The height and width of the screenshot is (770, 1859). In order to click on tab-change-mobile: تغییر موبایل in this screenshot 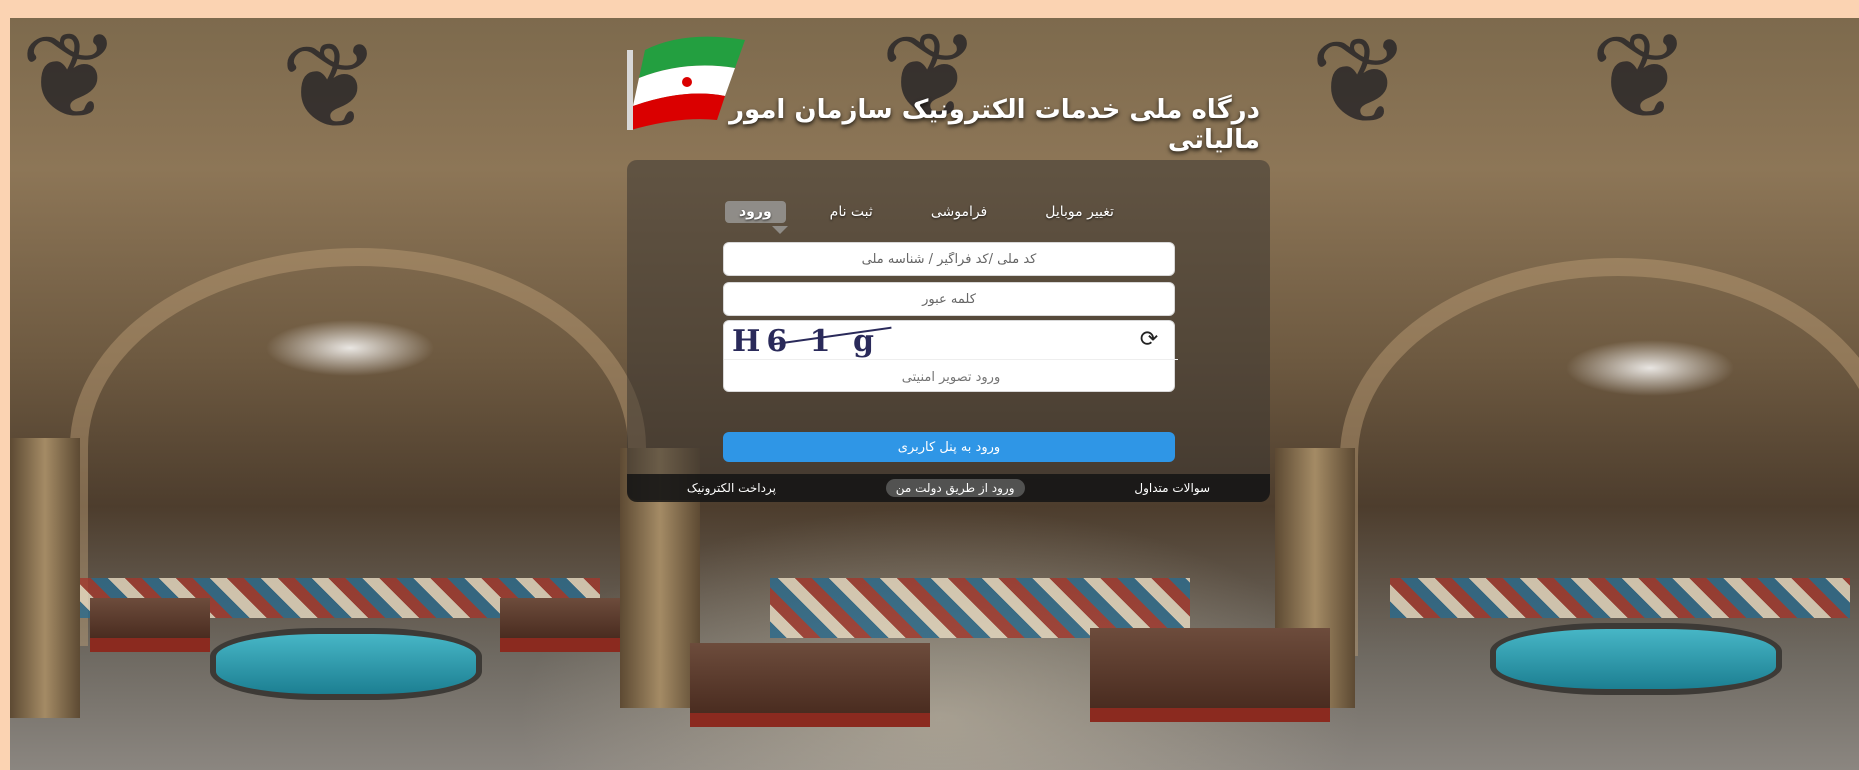, I will do `click(1079, 212)`.